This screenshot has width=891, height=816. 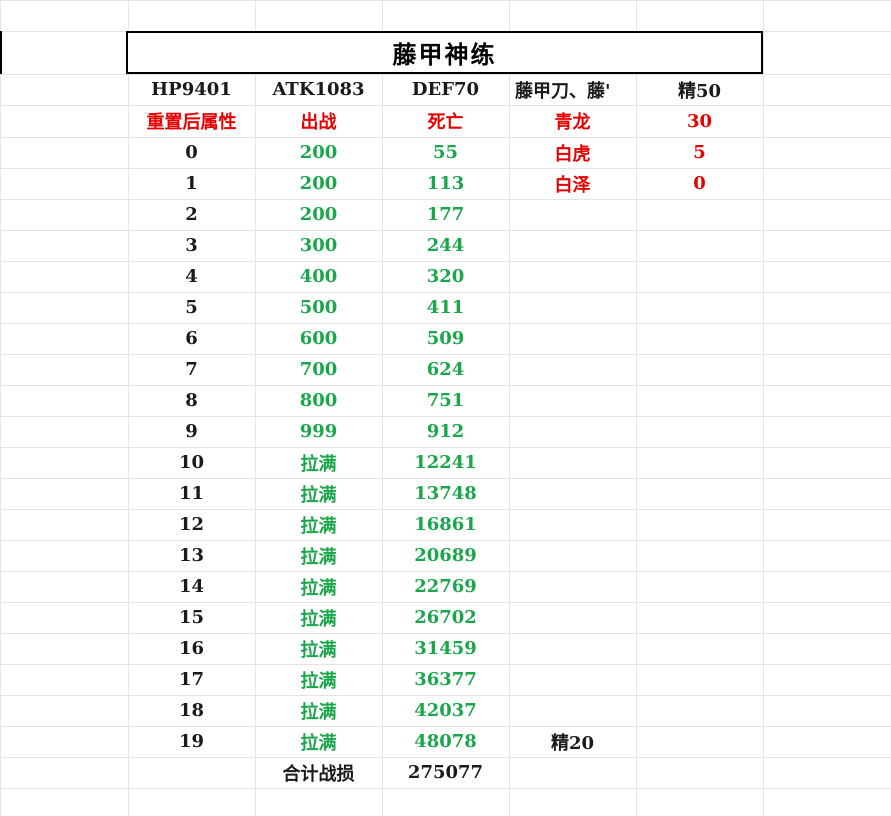 I want to click on hp-cell: HP9401, so click(x=191, y=89).